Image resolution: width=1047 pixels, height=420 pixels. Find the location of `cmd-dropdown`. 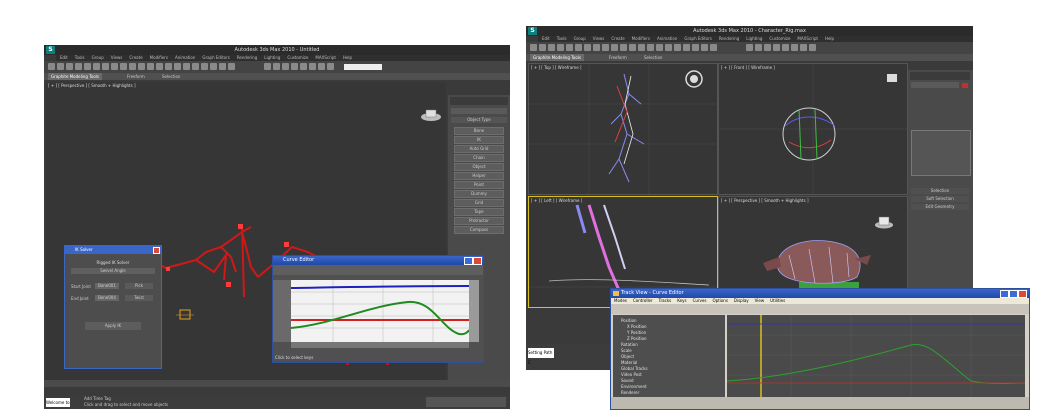

cmd-dropdown is located at coordinates (479, 111).